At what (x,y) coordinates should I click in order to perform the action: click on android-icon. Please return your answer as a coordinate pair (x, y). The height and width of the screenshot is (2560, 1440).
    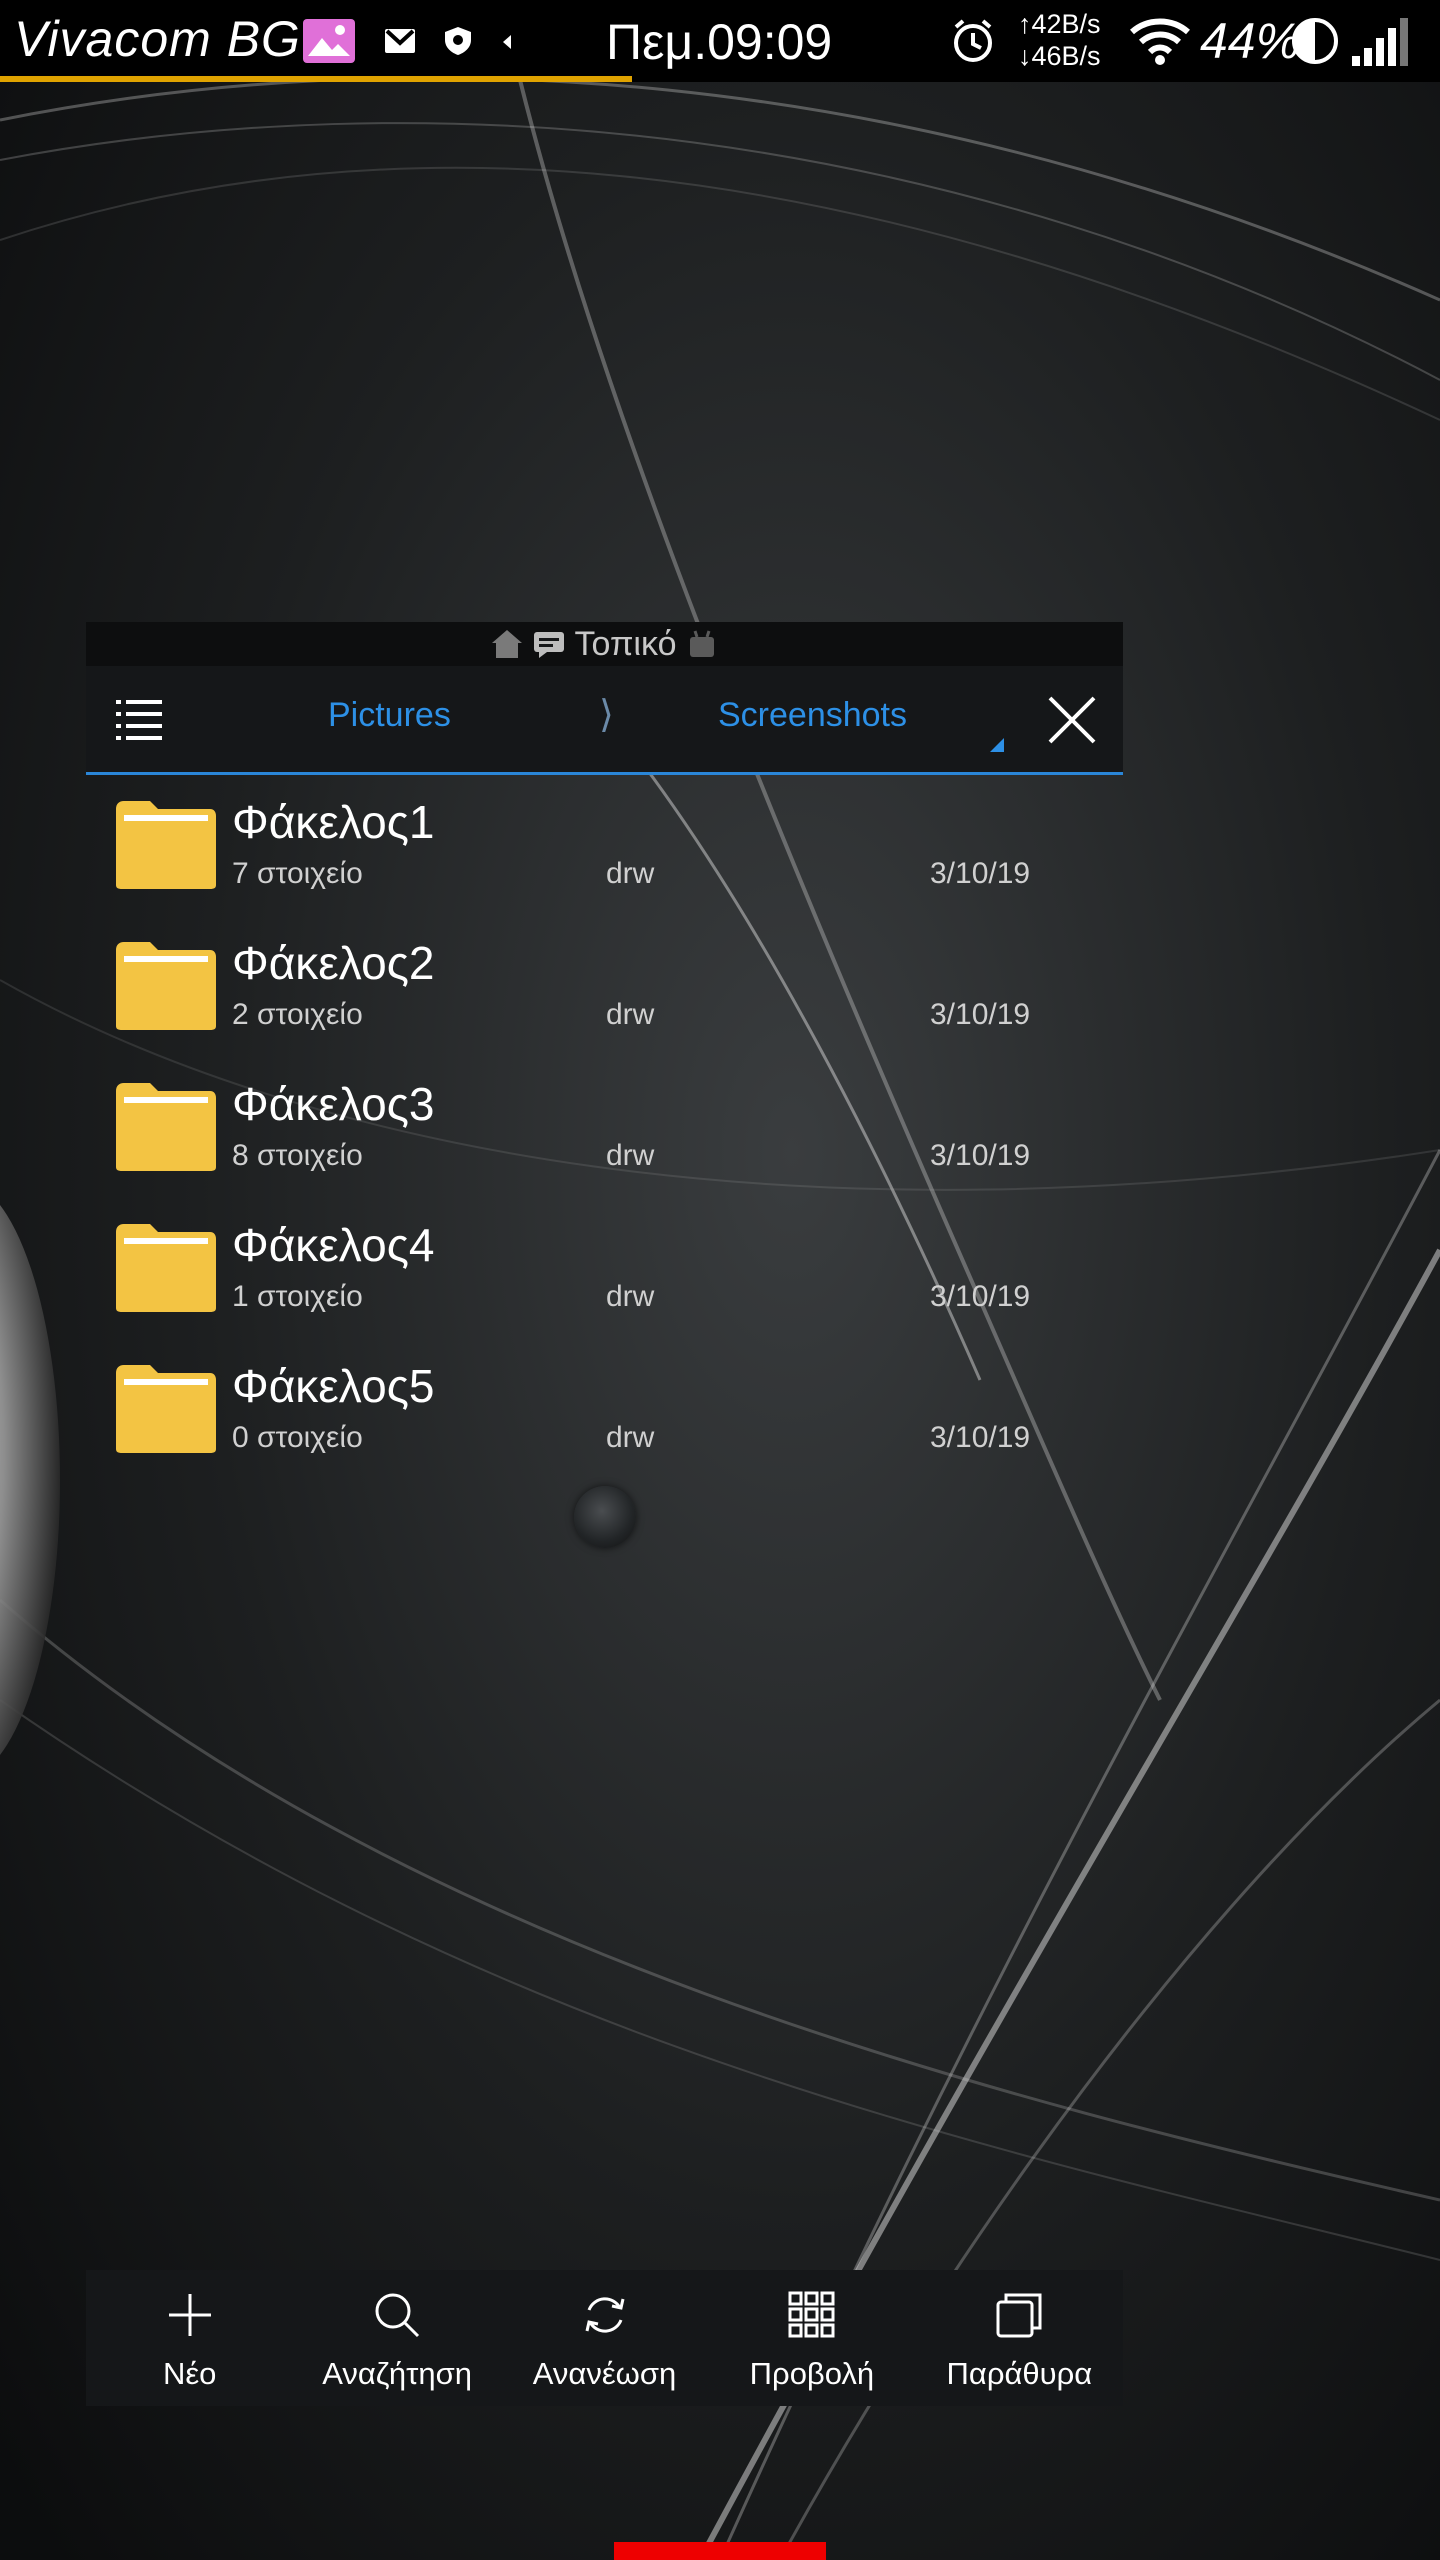
    Looking at the image, I should click on (702, 644).